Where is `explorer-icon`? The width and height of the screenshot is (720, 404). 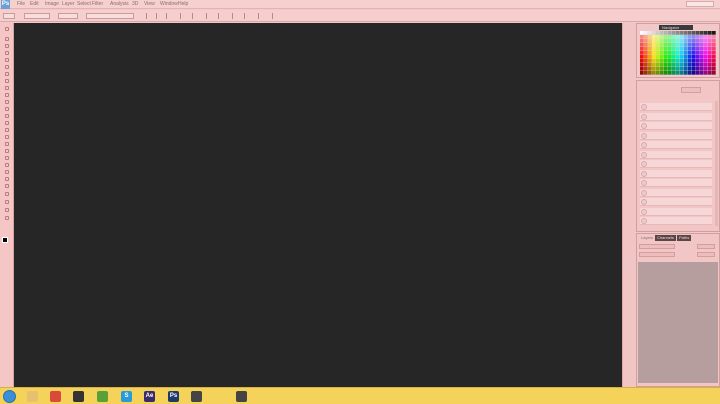 explorer-icon is located at coordinates (32, 396).